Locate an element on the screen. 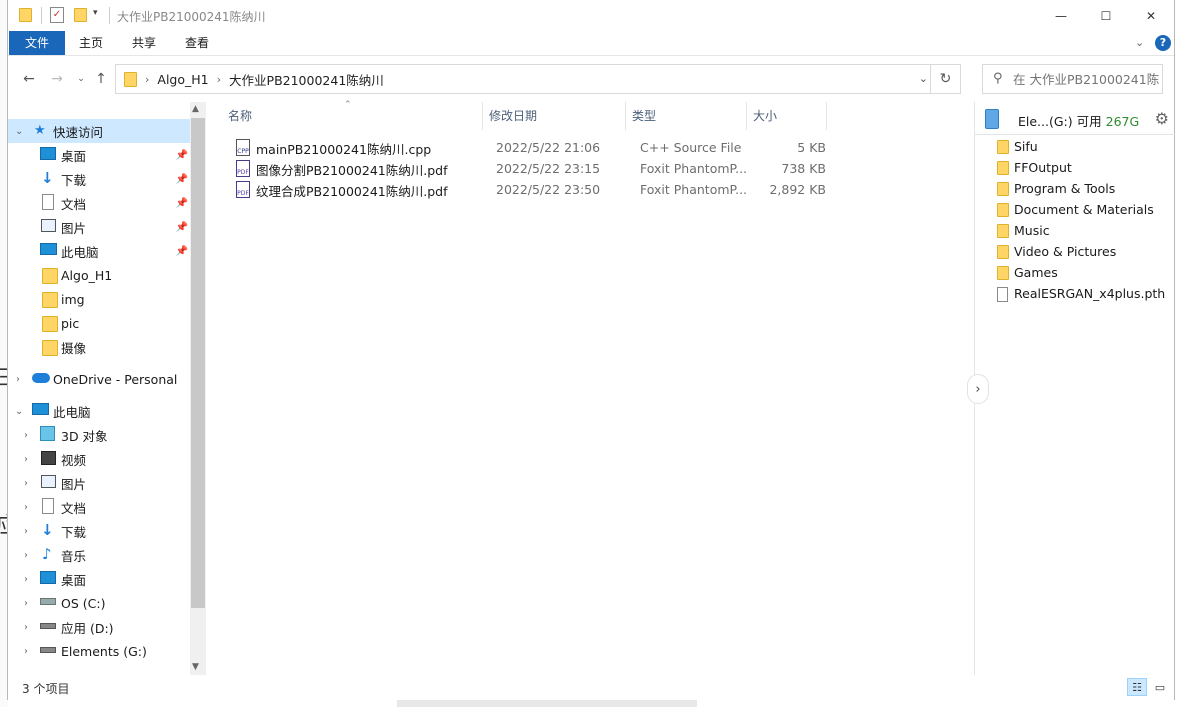 This screenshot has height=707, width=1182. nav-item-music: › ♪ 音乐 is located at coordinates (99, 555).